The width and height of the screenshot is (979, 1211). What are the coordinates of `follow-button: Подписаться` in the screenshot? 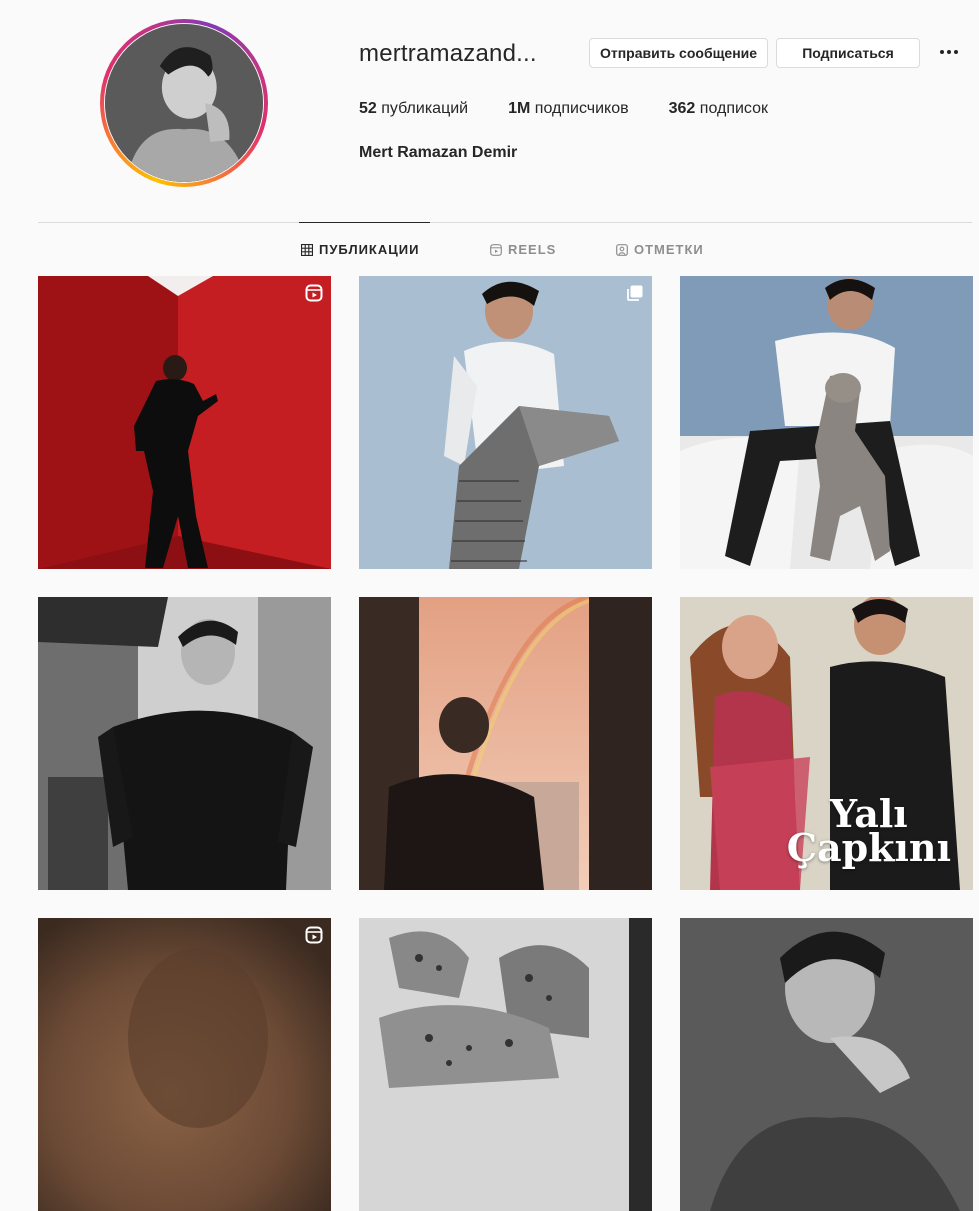 It's located at (848, 53).